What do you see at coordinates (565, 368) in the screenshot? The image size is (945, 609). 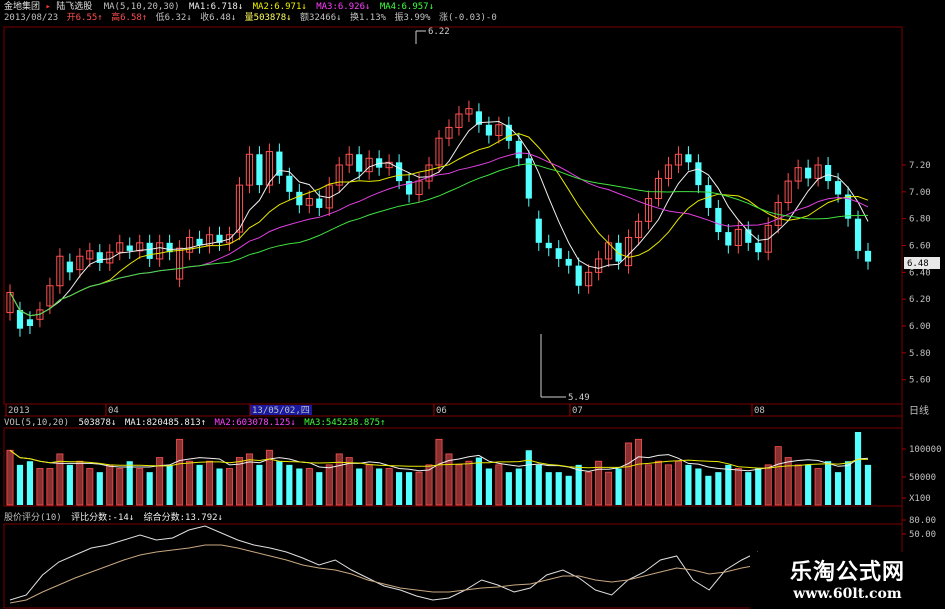 I see `low-price-marker: 5.49` at bounding box center [565, 368].